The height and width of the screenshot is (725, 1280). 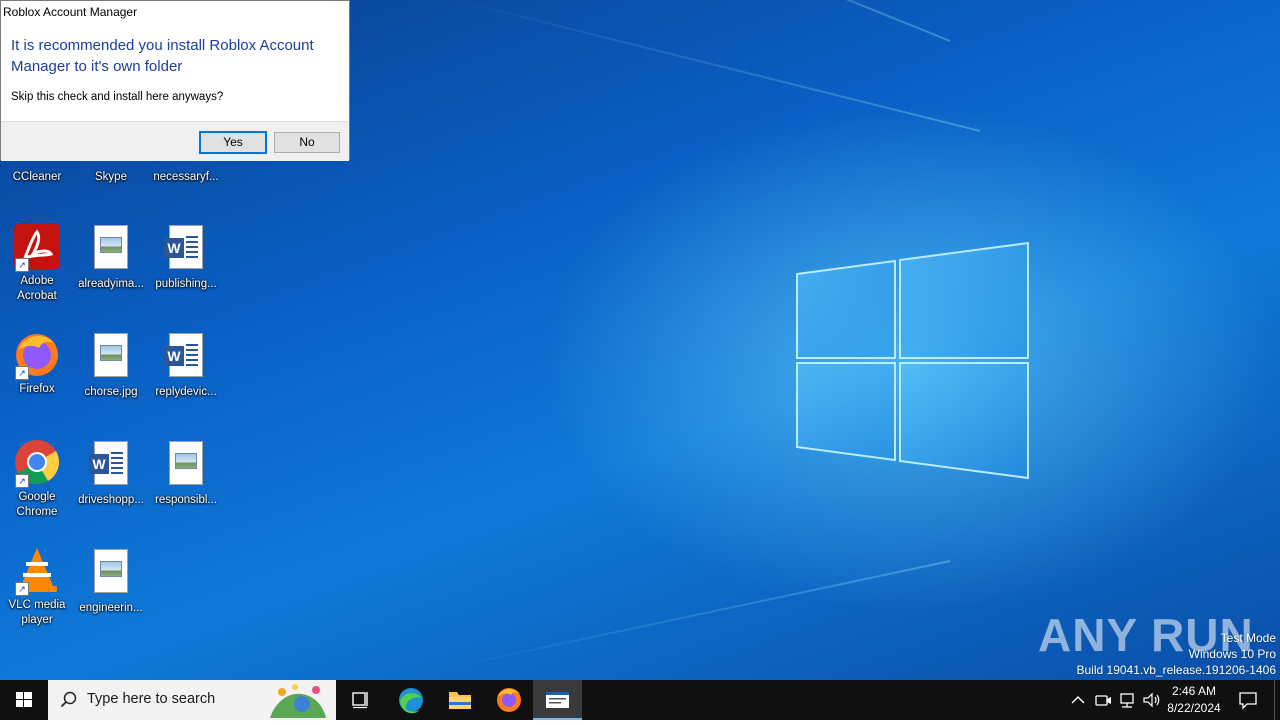 What do you see at coordinates (307, 142) in the screenshot?
I see `no-button: No` at bounding box center [307, 142].